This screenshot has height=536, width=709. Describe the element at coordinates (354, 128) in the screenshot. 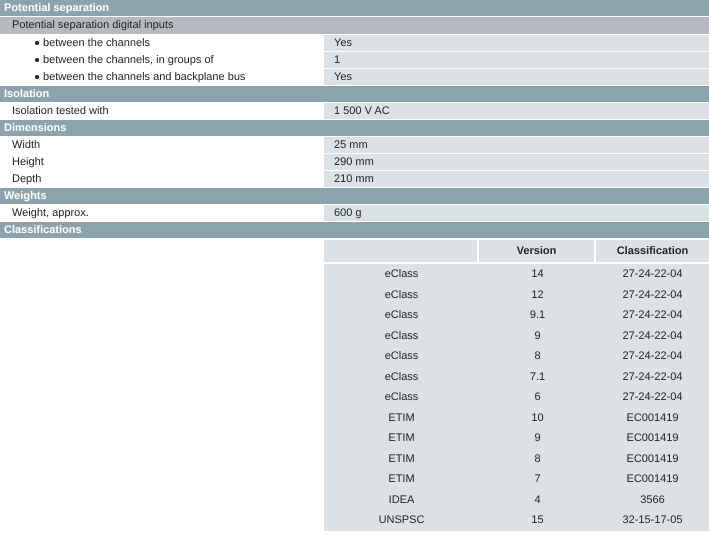

I see `section-header: Dimensions` at that location.